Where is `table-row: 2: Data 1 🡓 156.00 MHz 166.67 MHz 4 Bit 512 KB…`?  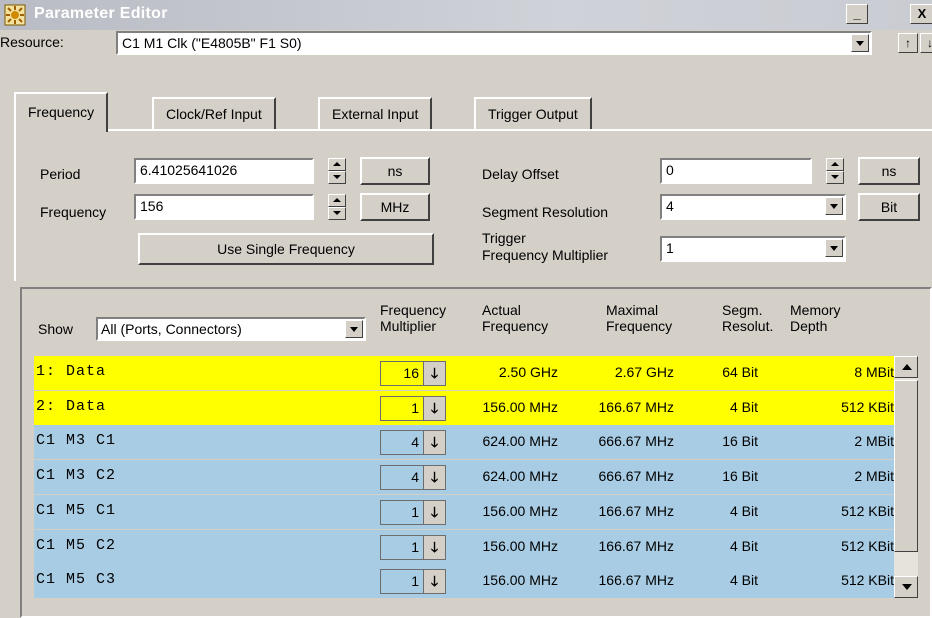 table-row: 2: Data 1 🡓 156.00 MHz 166.67 MHz 4 Bit 512 KB… is located at coordinates (464, 407).